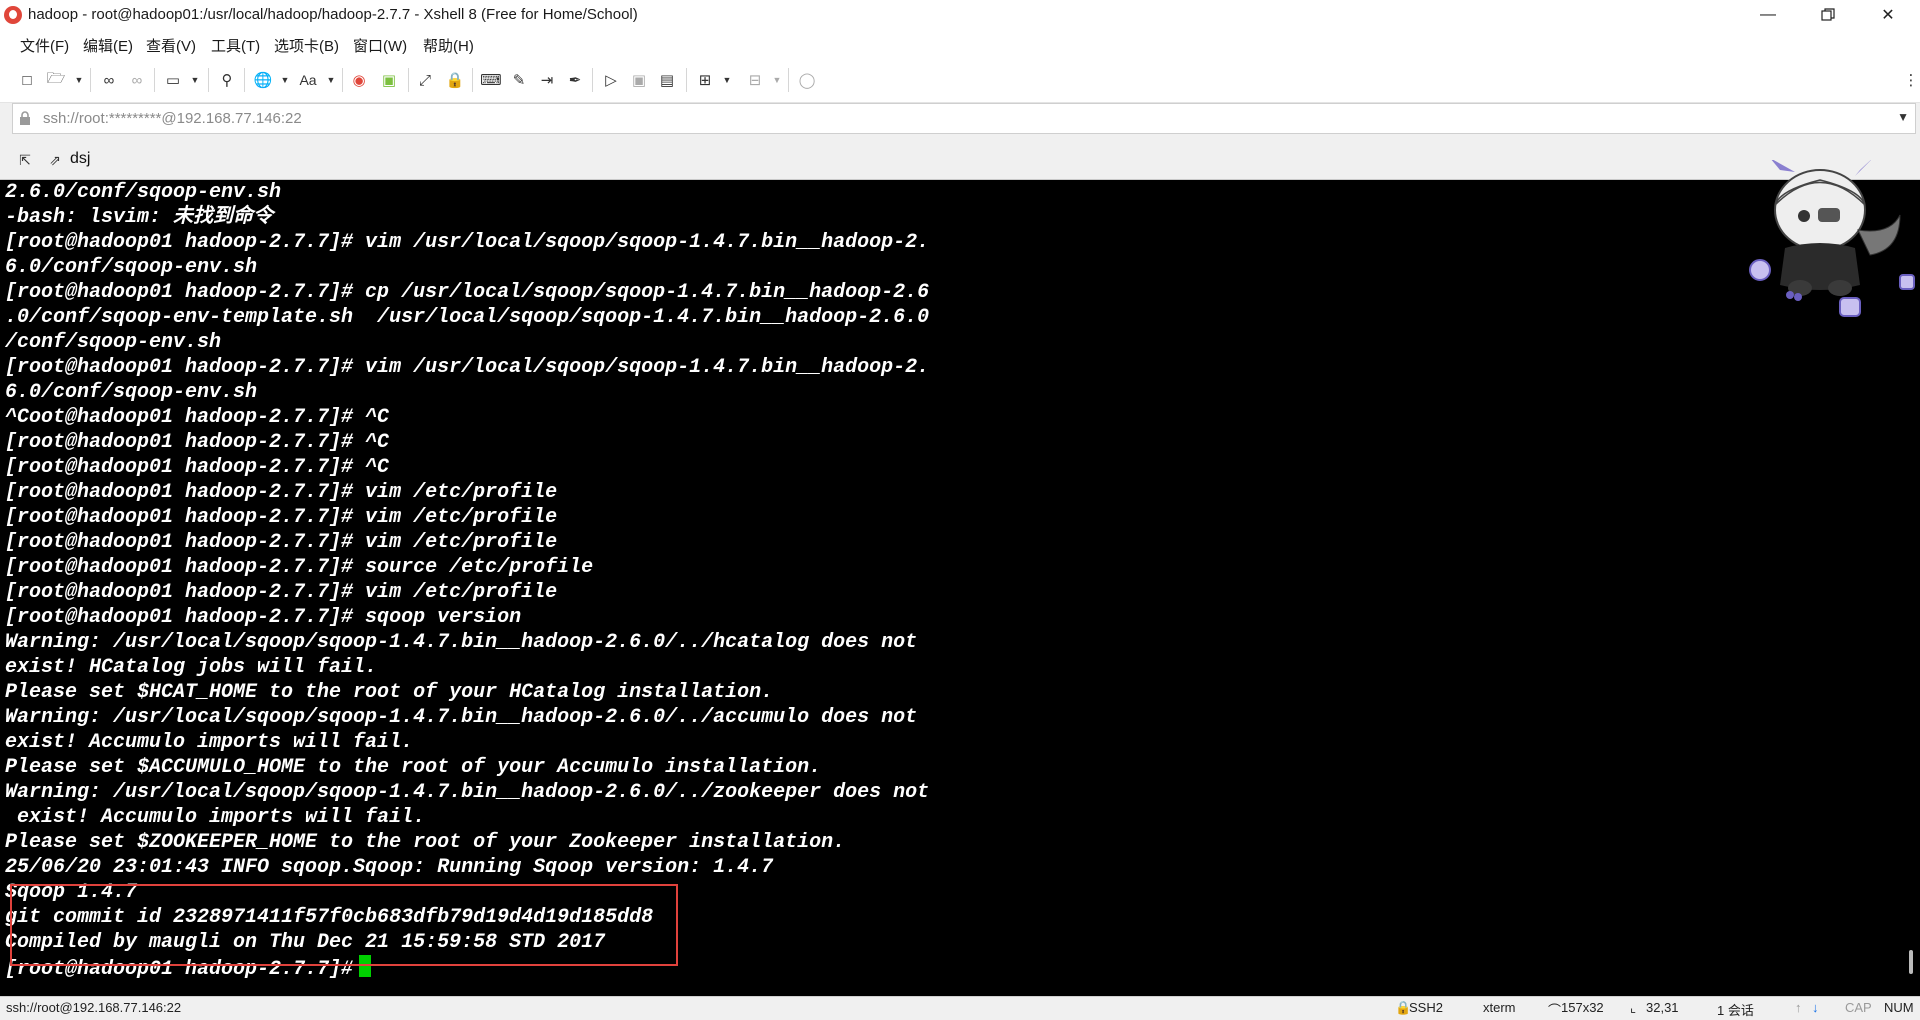 This screenshot has height=1020, width=1920. Describe the element at coordinates (705, 80) in the screenshot. I see `new-tab-icon: ⊞` at that location.